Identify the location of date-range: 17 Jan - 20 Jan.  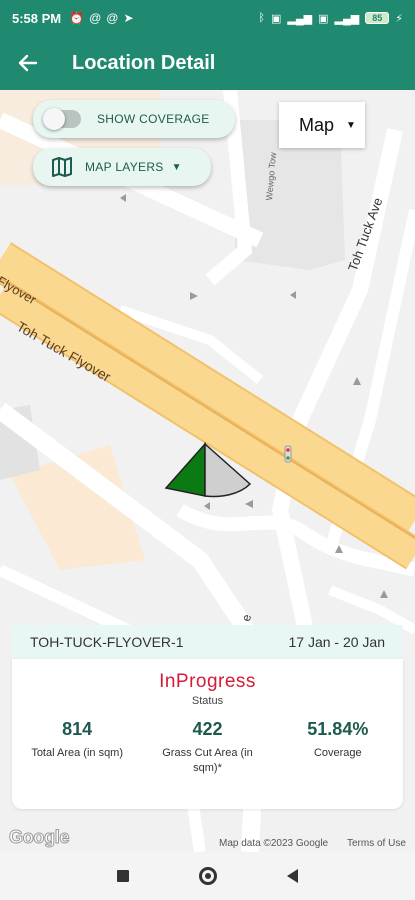
(336, 642).